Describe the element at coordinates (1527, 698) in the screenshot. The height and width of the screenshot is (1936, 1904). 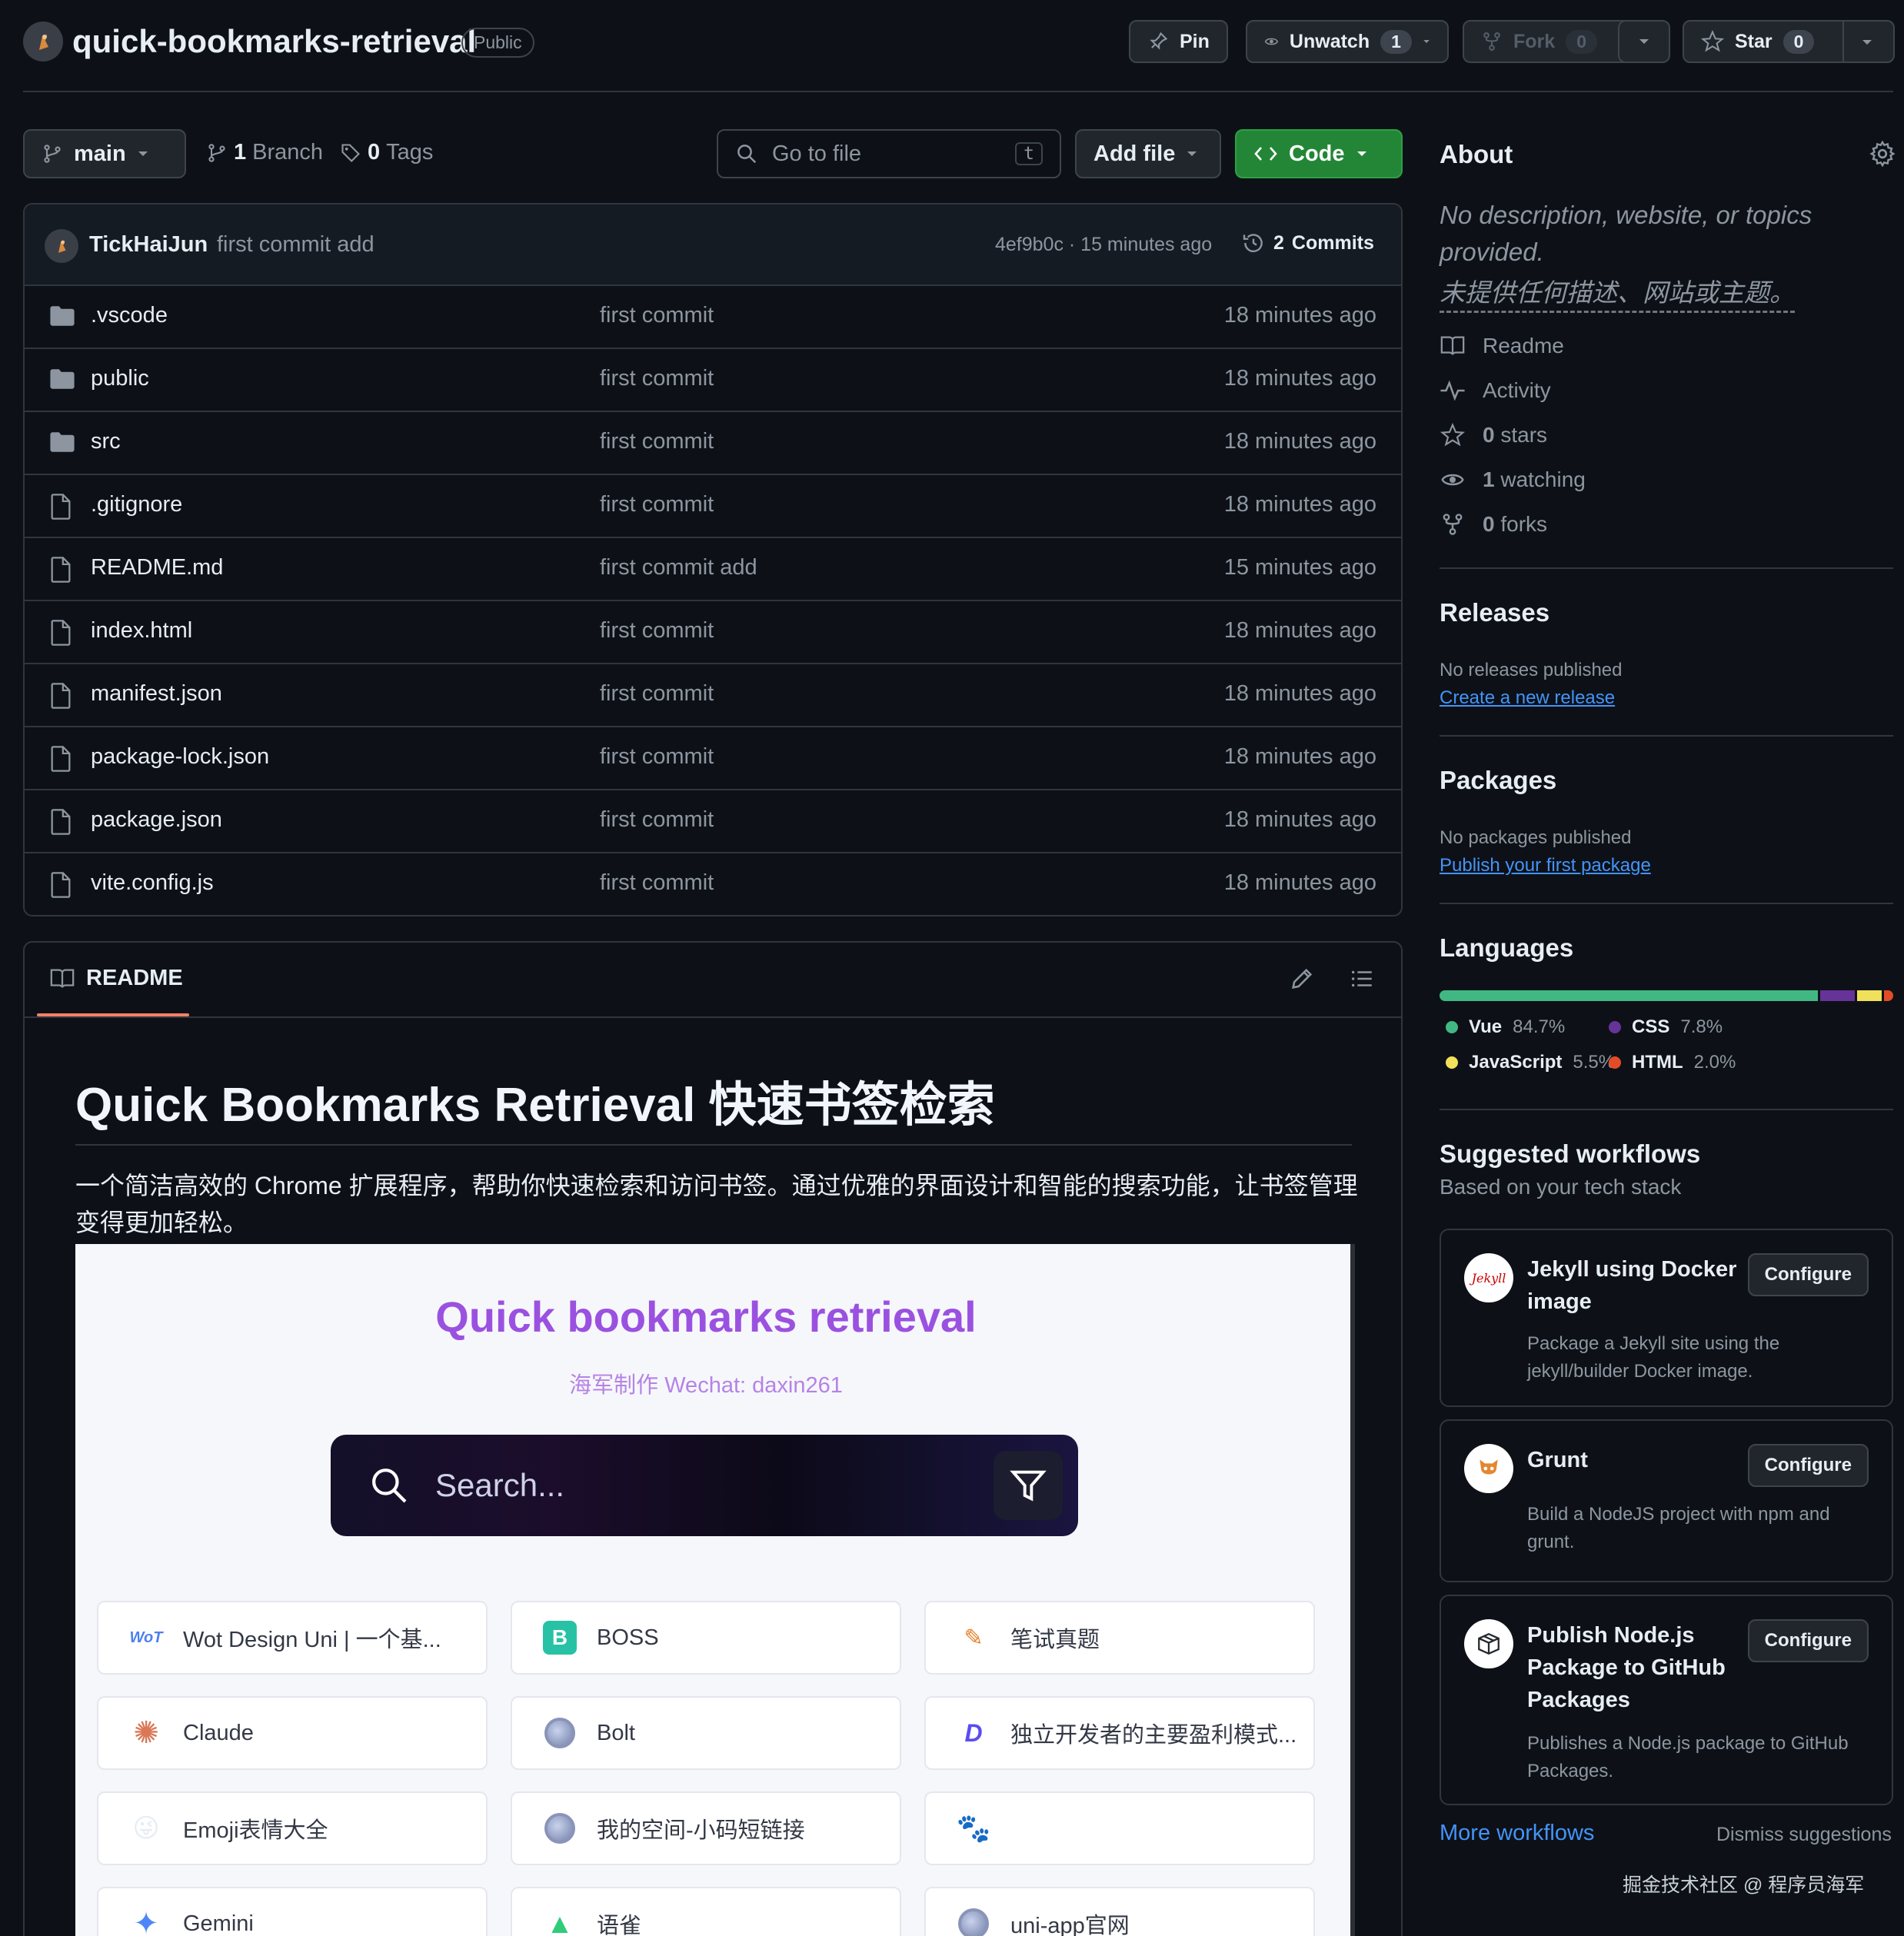
I see `create-release-link: Create a new release` at that location.